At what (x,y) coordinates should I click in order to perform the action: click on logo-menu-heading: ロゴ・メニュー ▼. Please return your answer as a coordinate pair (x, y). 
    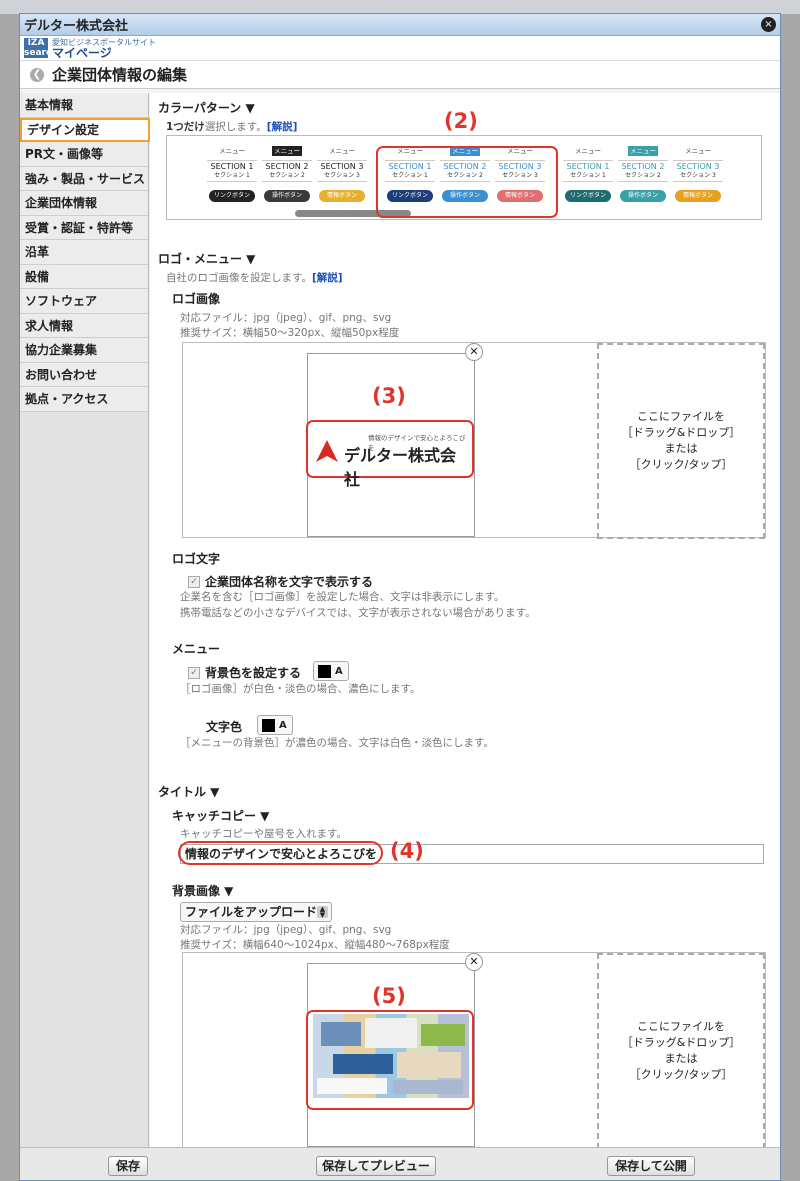
    Looking at the image, I should click on (206, 258).